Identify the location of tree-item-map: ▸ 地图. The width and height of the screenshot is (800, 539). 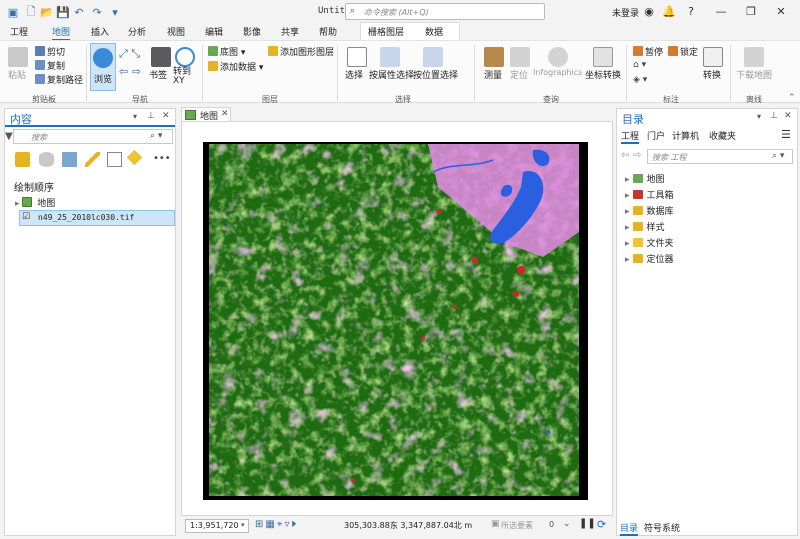
(35, 202).